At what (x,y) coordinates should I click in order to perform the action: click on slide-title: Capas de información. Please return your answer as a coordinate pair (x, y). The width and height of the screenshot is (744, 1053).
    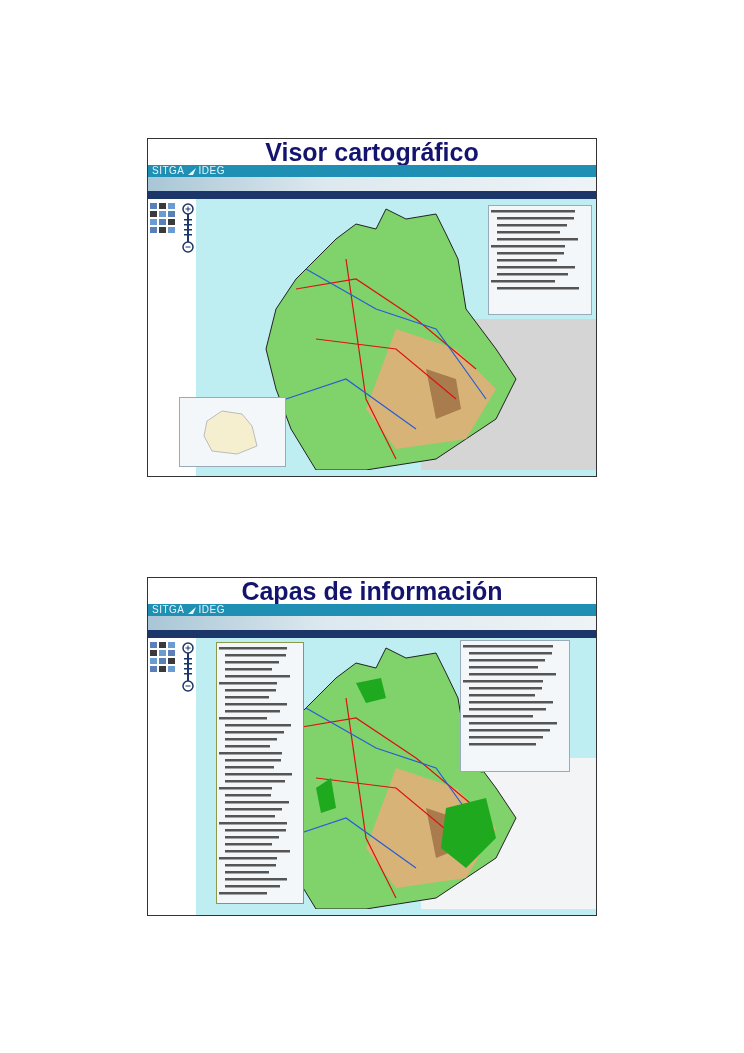
    Looking at the image, I should click on (372, 591).